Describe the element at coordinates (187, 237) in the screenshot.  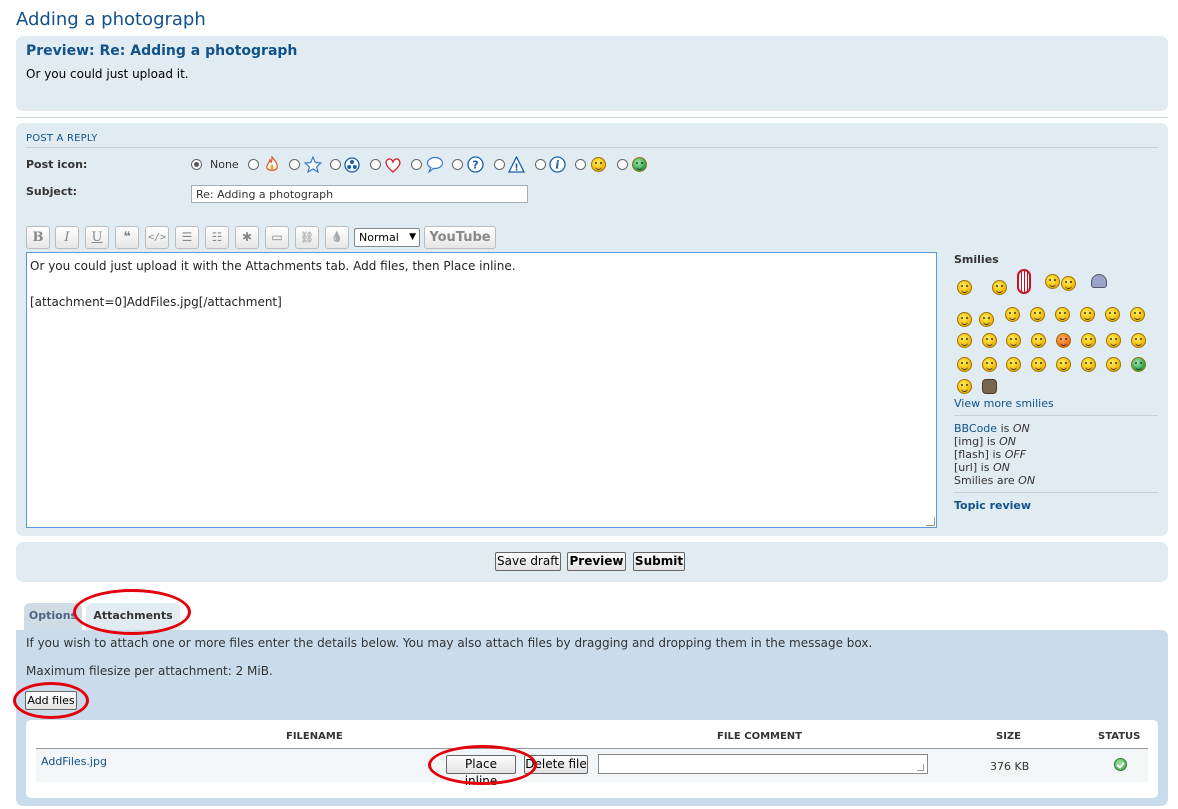
I see `list-button: ☰` at that location.